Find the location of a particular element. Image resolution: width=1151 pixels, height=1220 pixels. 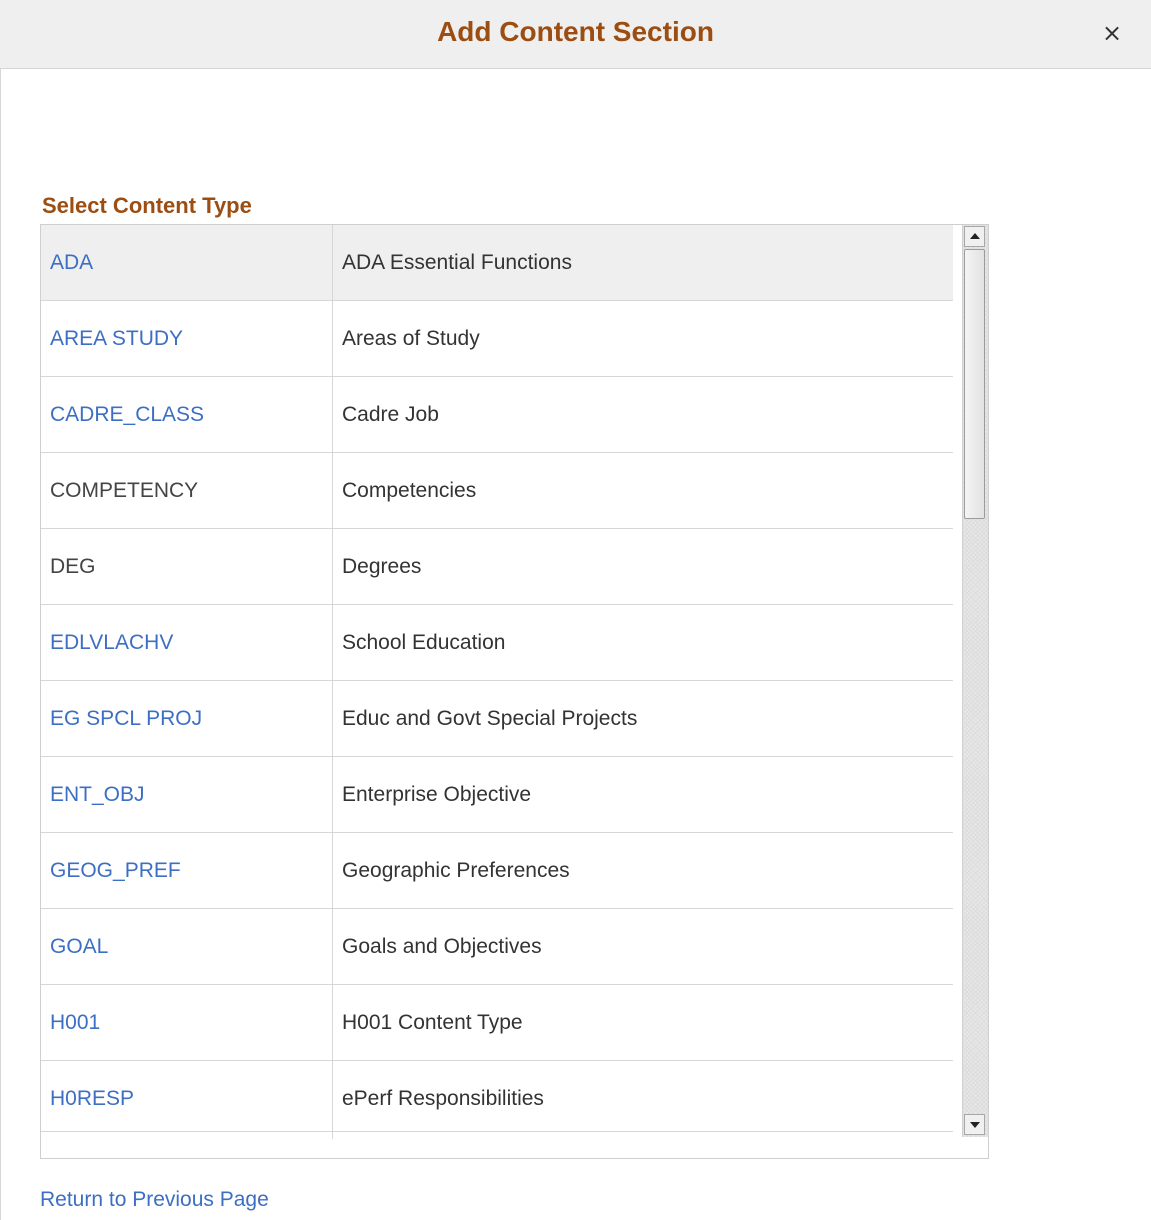

column-divider is located at coordinates (332, 1135).